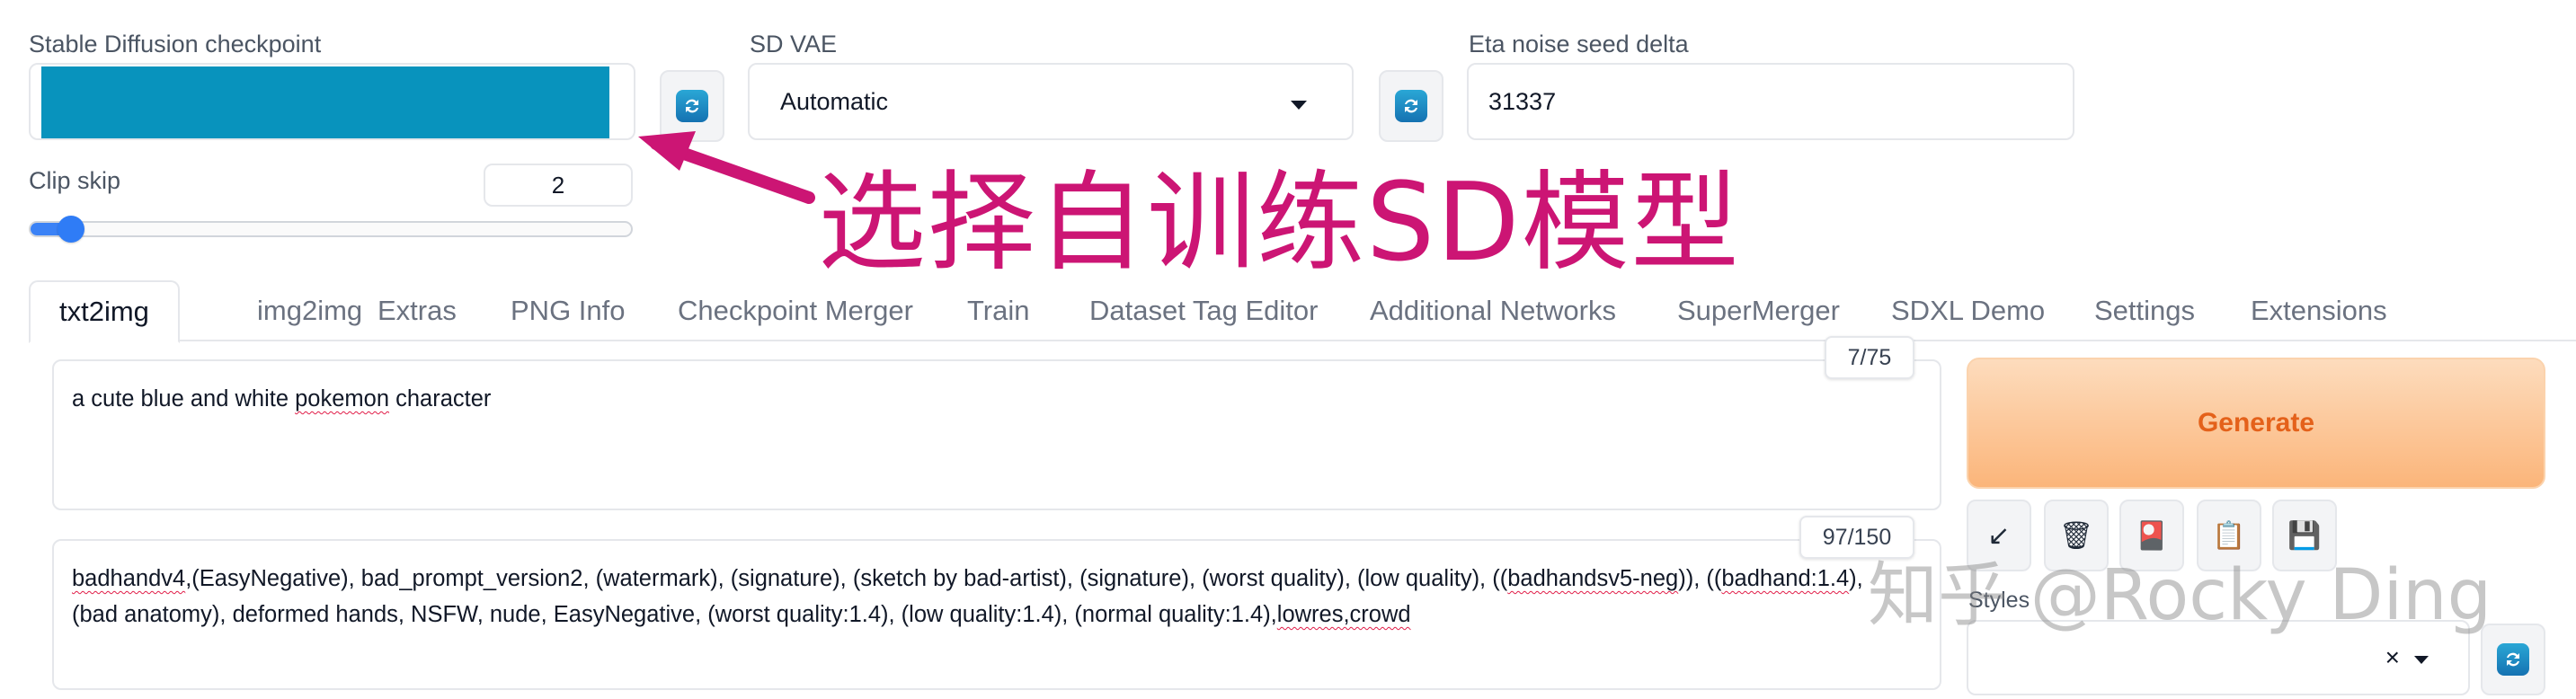 The image size is (2576, 699). Describe the element at coordinates (1856, 578) in the screenshot. I see `negative-text: ),` at that location.